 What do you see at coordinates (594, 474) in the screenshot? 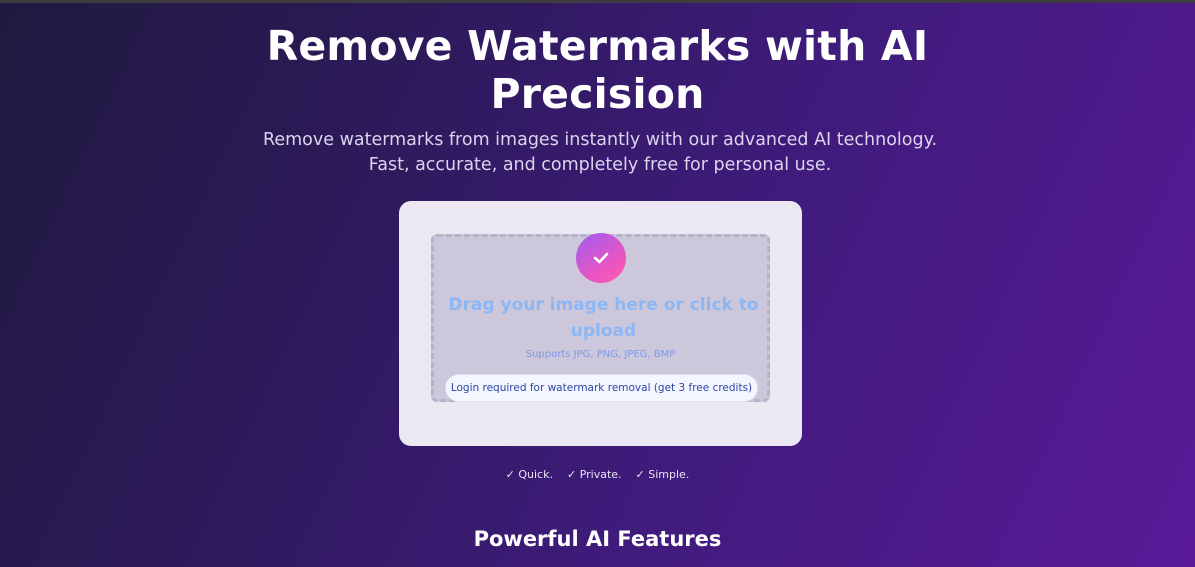
I see `highlight-private: ✓ Private.` at bounding box center [594, 474].